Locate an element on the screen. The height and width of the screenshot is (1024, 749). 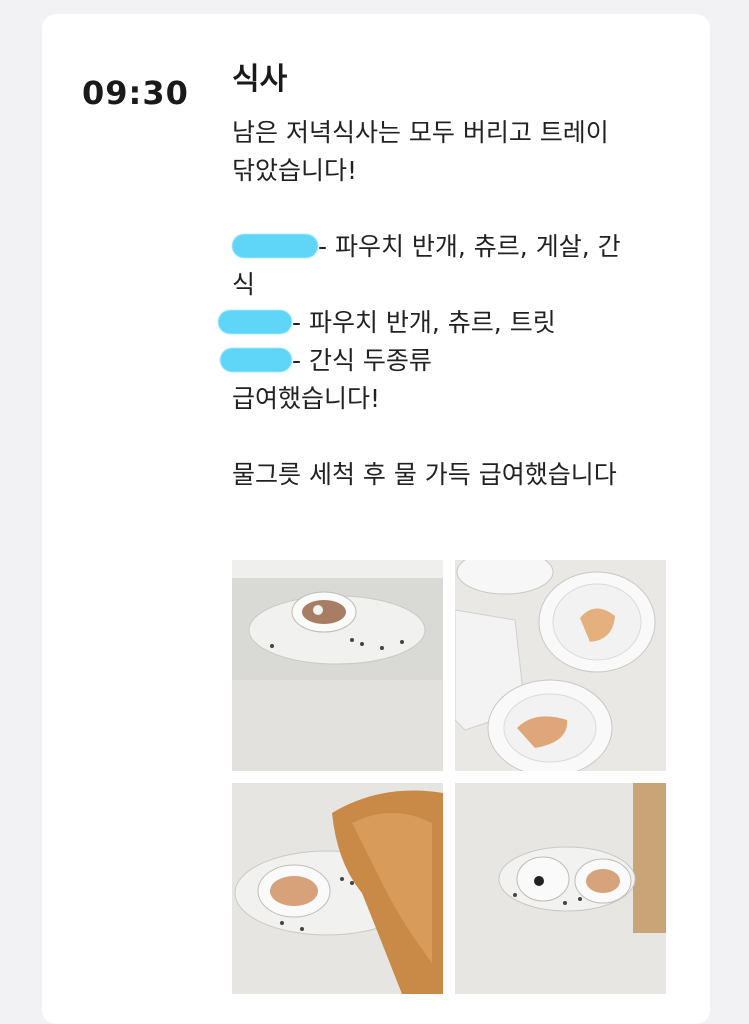
entry-time: 09:30 is located at coordinates (135, 93).